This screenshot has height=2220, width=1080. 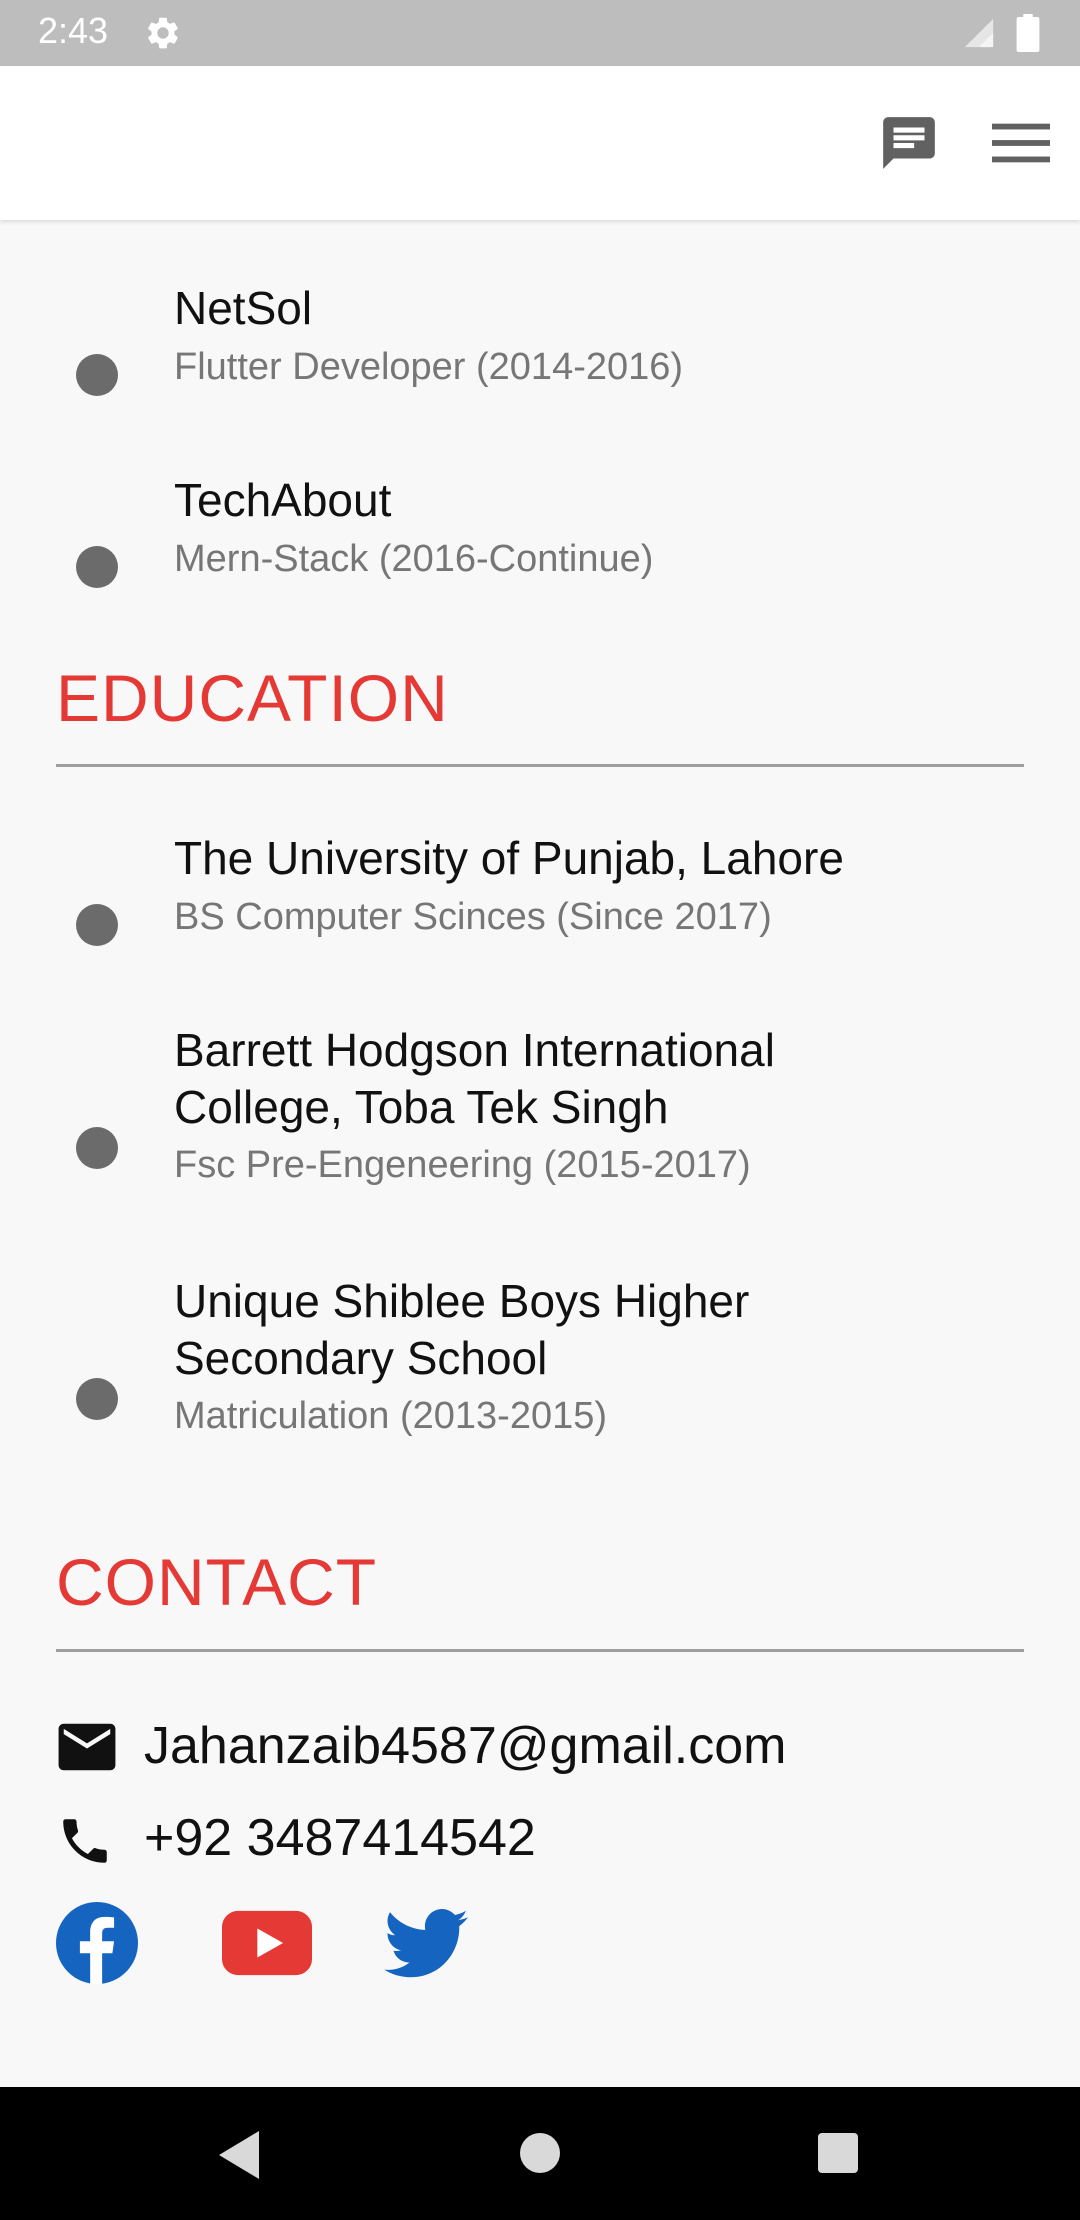 What do you see at coordinates (838, 2153) in the screenshot?
I see `recents-icon` at bounding box center [838, 2153].